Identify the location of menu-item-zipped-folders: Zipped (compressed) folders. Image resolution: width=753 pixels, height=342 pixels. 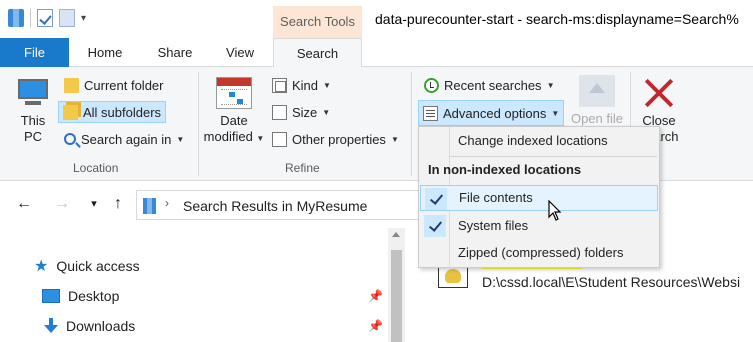
(539, 253).